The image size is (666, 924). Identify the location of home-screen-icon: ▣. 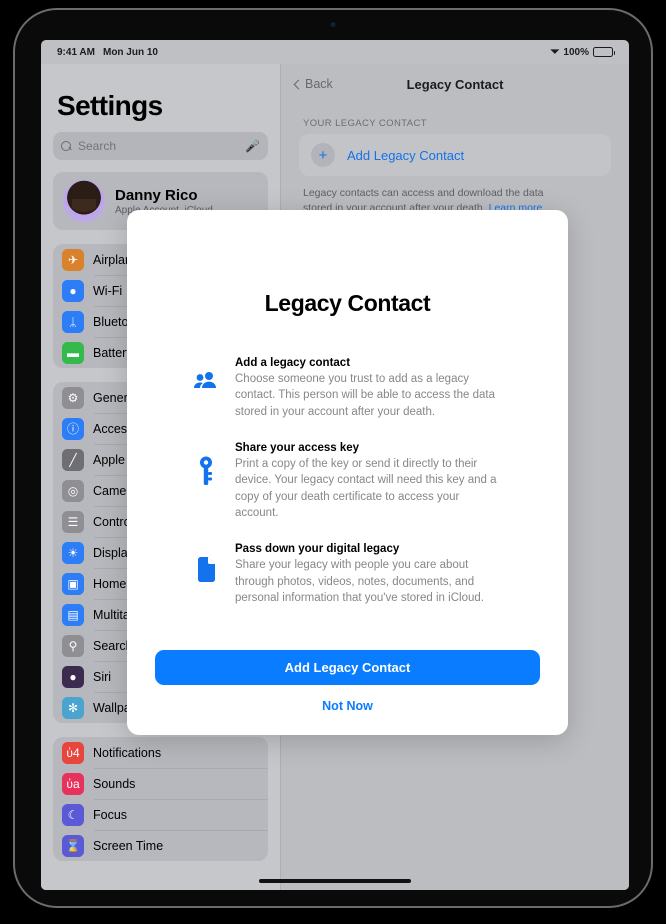
(73, 583).